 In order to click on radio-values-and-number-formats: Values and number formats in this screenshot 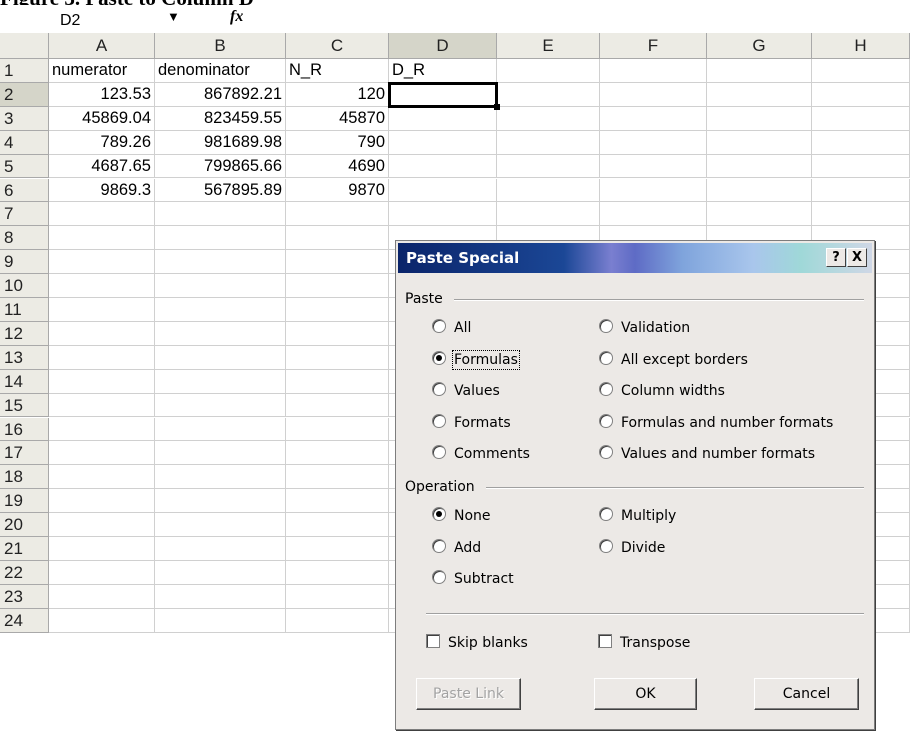, I will do `click(707, 453)`.